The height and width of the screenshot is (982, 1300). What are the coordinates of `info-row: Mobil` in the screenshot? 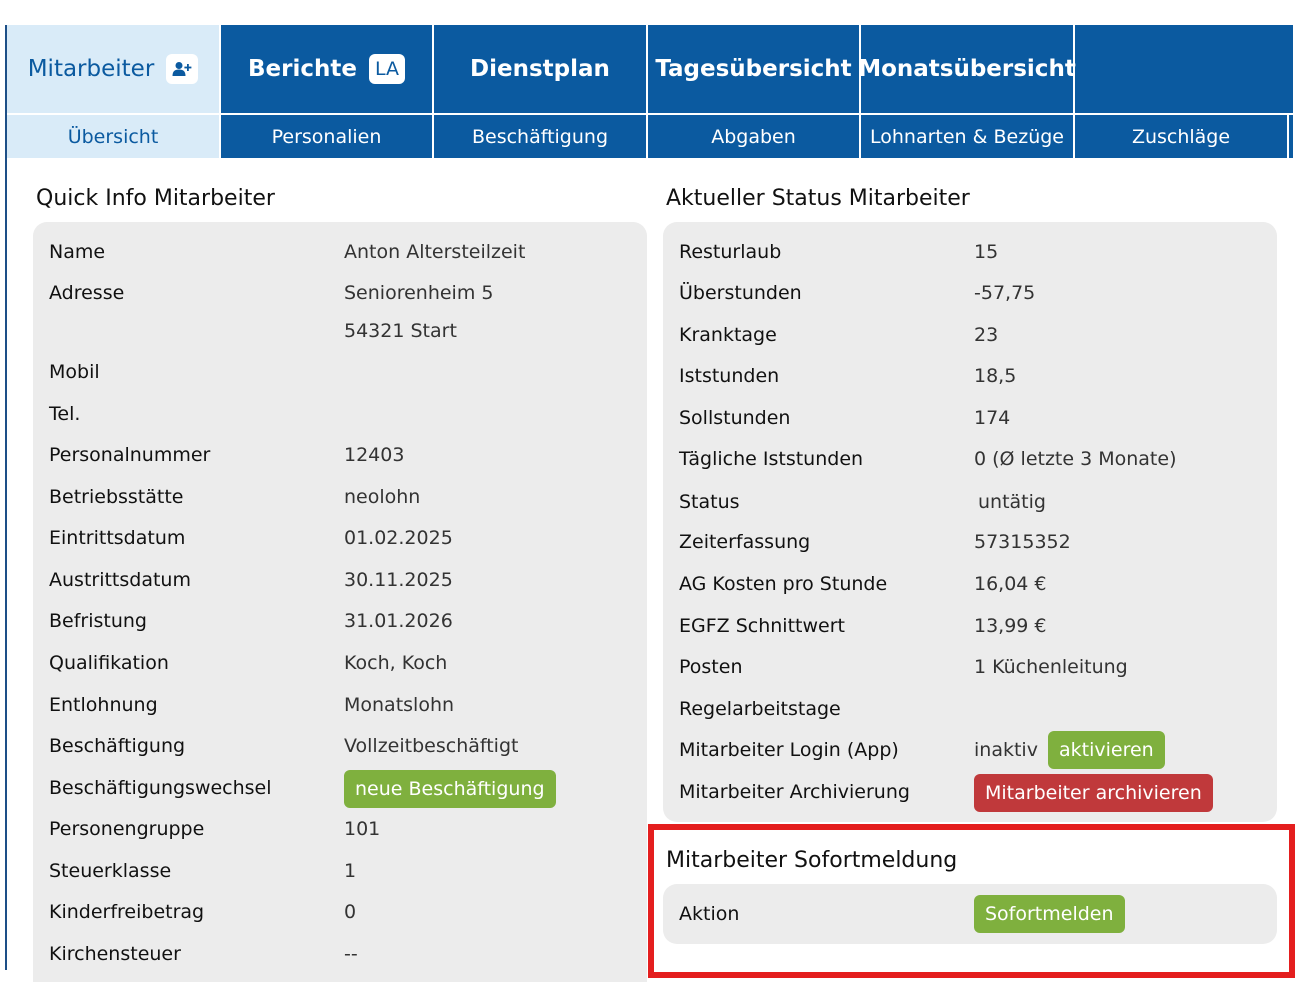 It's located at (340, 372).